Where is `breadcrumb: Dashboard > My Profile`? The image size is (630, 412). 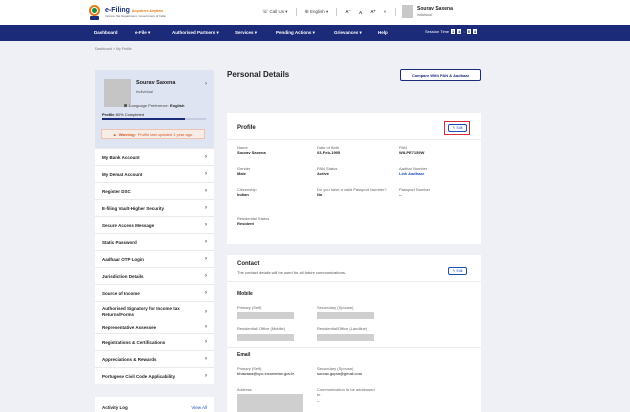
breadcrumb: Dashboard > My Profile is located at coordinates (113, 49).